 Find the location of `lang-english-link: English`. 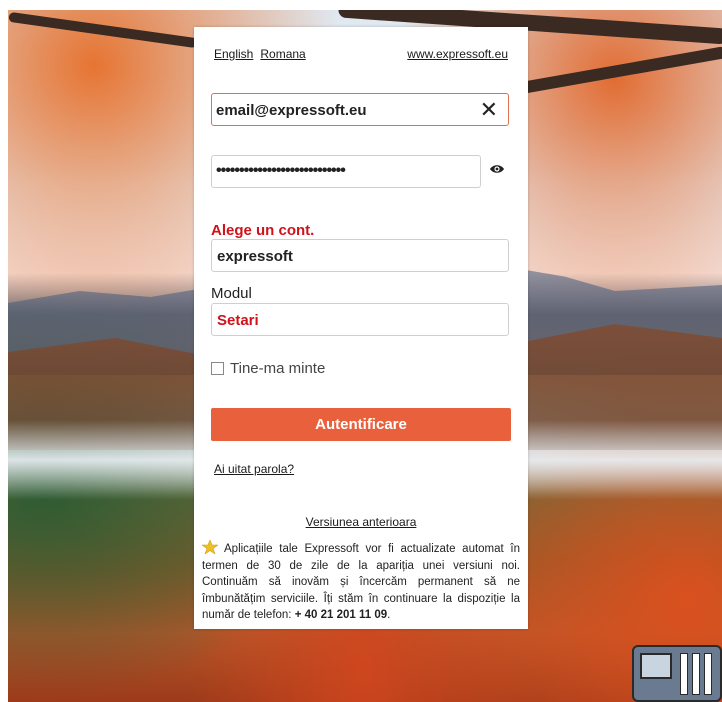

lang-english-link: English is located at coordinates (233, 54).